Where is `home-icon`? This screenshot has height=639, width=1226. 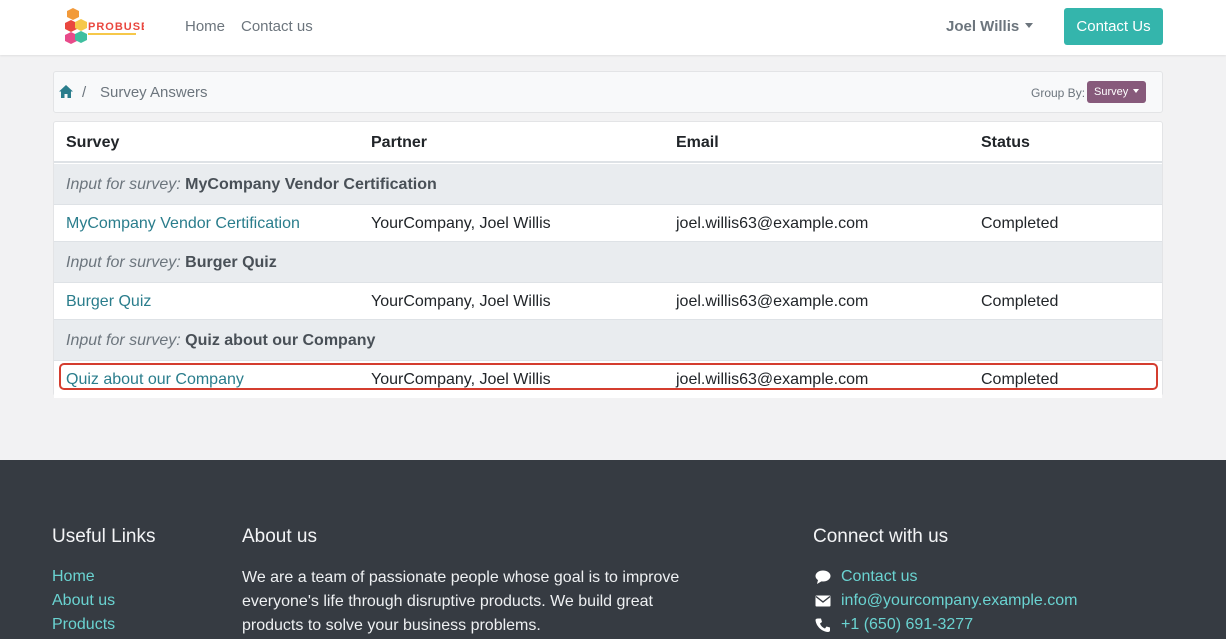
home-icon is located at coordinates (66, 91).